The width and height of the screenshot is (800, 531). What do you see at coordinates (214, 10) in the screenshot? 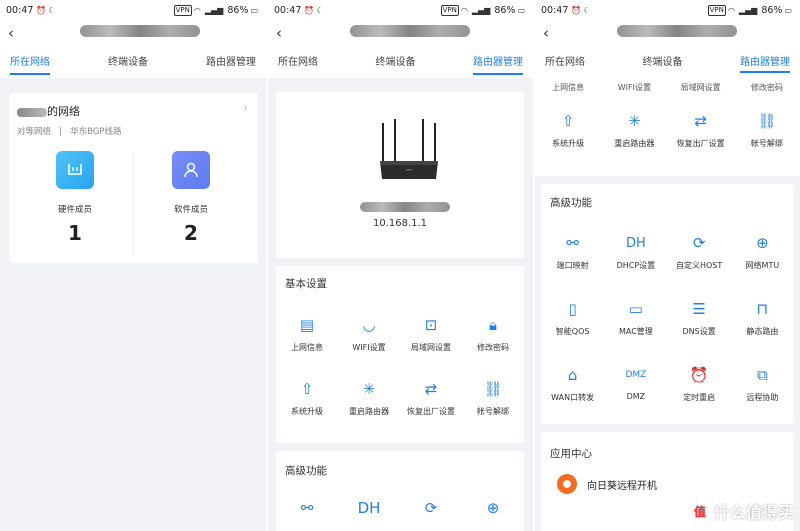
I see `signal-icon: ▂▄▆` at bounding box center [214, 10].